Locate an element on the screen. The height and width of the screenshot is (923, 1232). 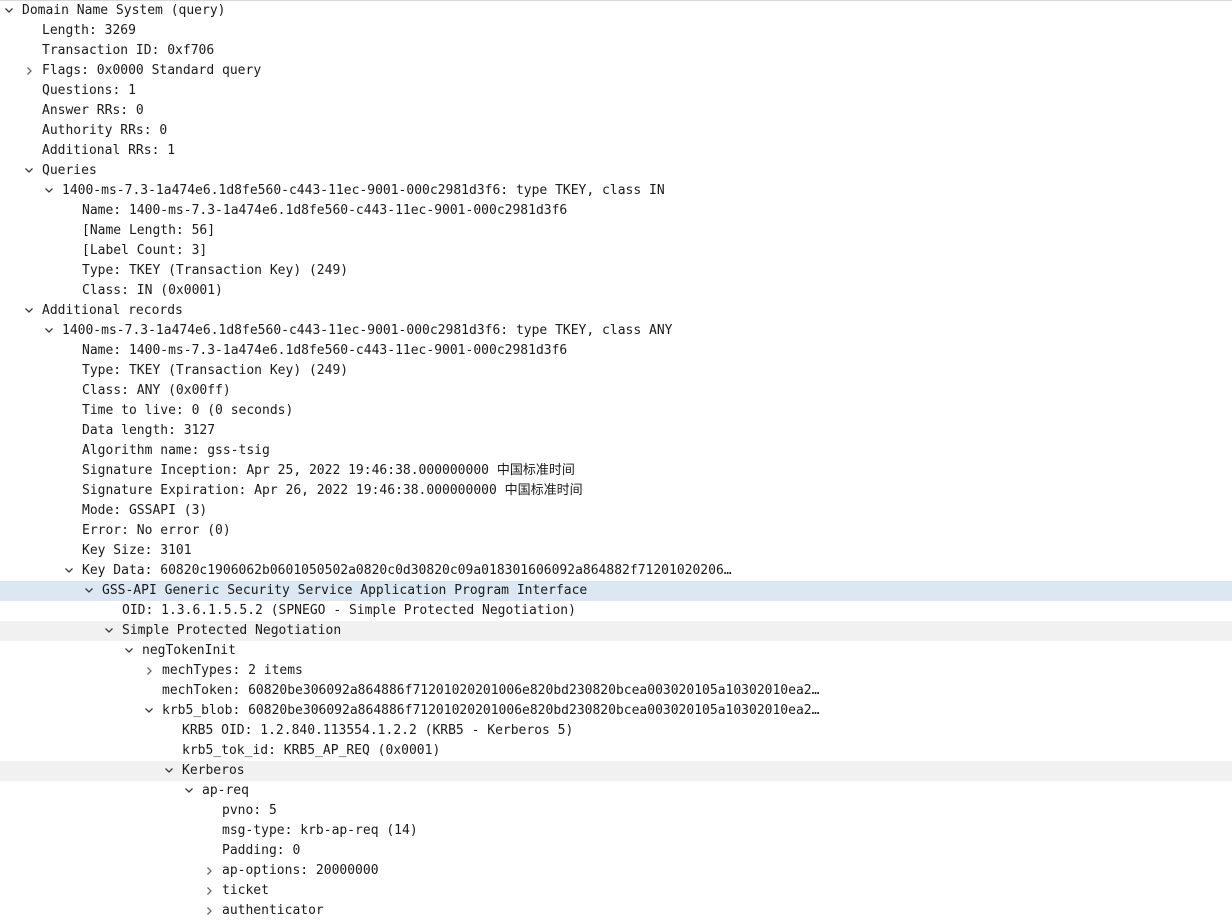
tree-row-label: Domain Name System (query) is located at coordinates (124, 10).